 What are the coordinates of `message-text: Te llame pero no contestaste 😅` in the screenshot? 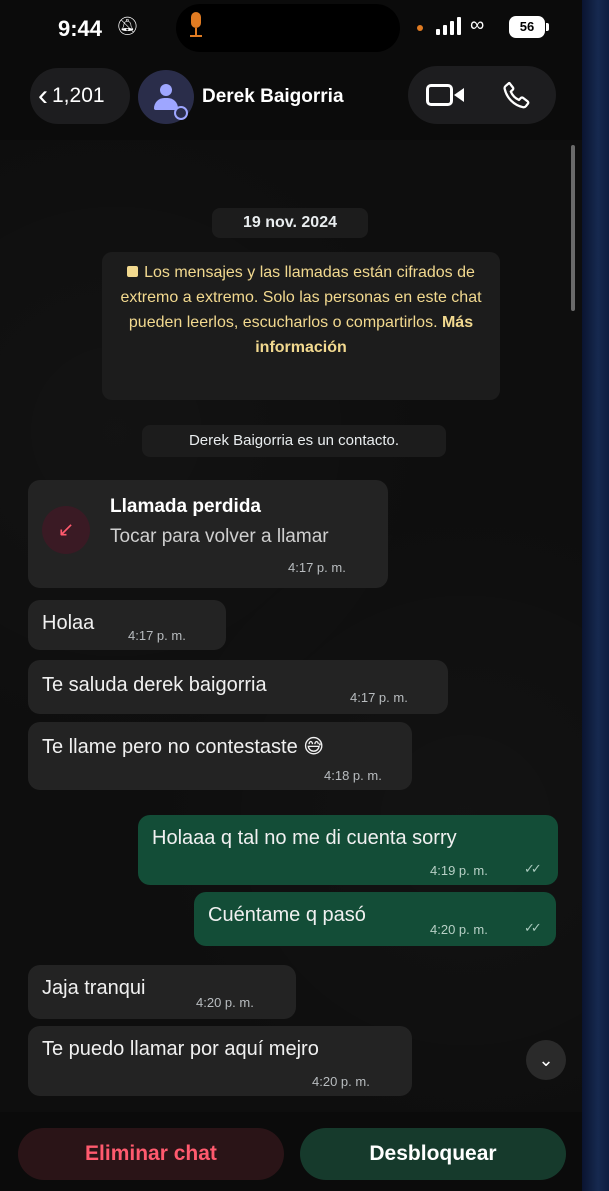 It's located at (183, 747).